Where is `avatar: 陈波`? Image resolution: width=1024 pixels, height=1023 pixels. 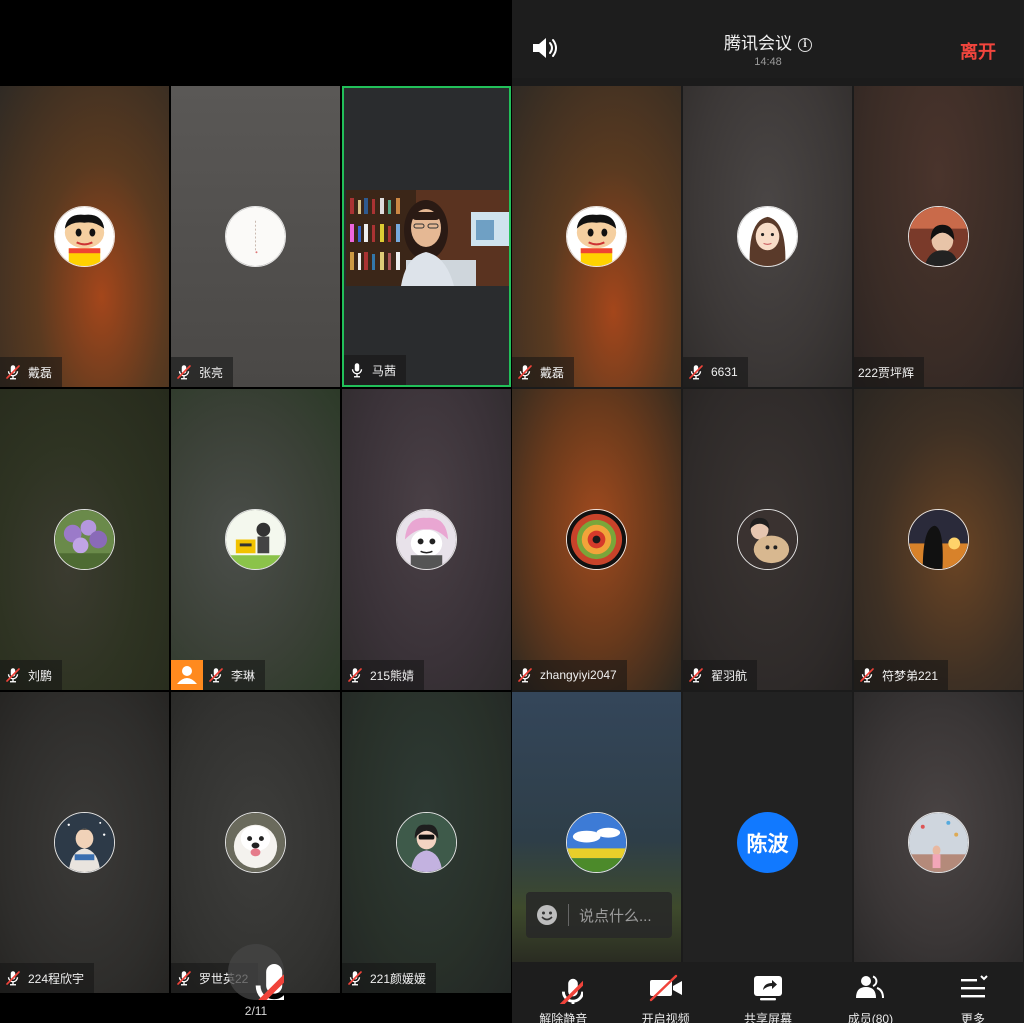
avatar: 陈波 is located at coordinates (767, 842).